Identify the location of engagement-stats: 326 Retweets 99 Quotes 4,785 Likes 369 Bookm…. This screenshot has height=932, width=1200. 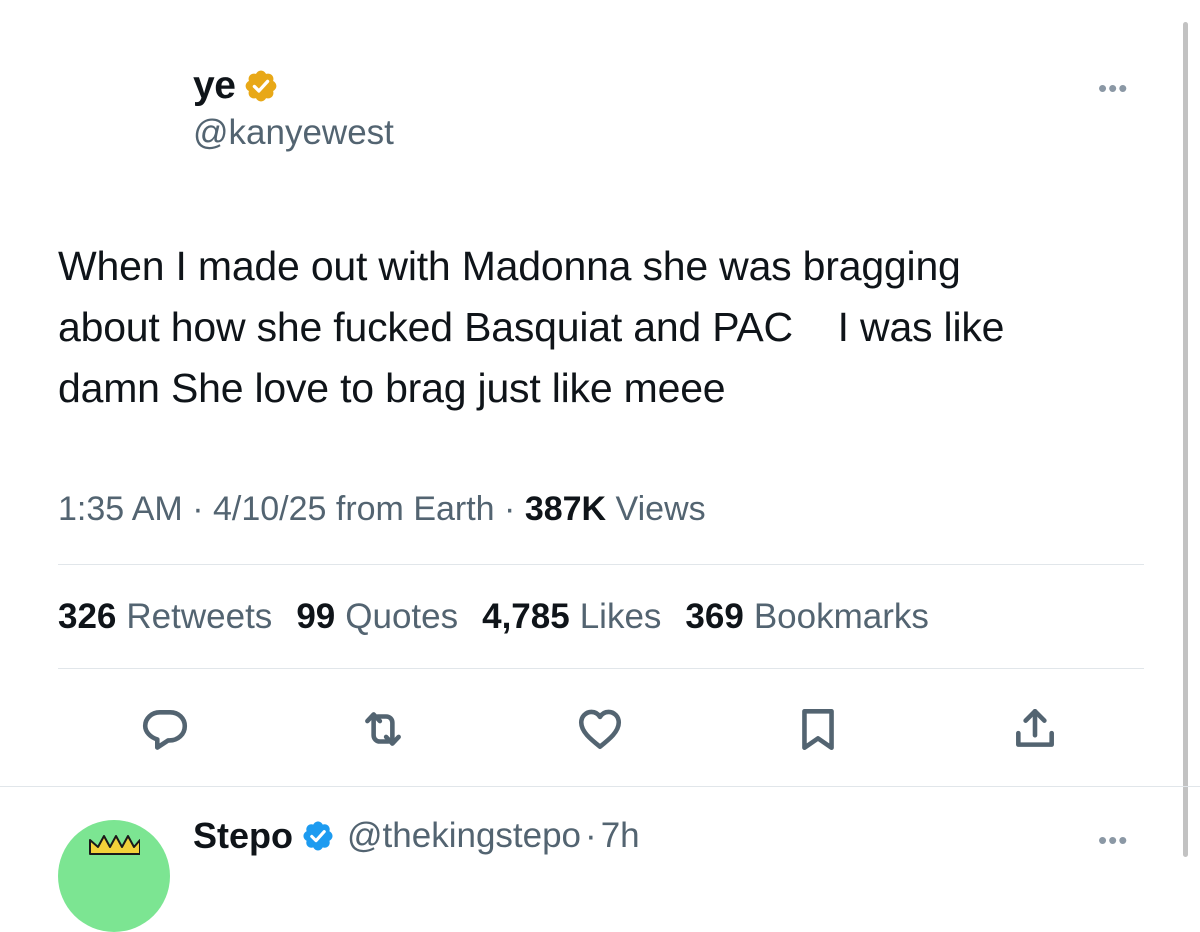
(505, 617).